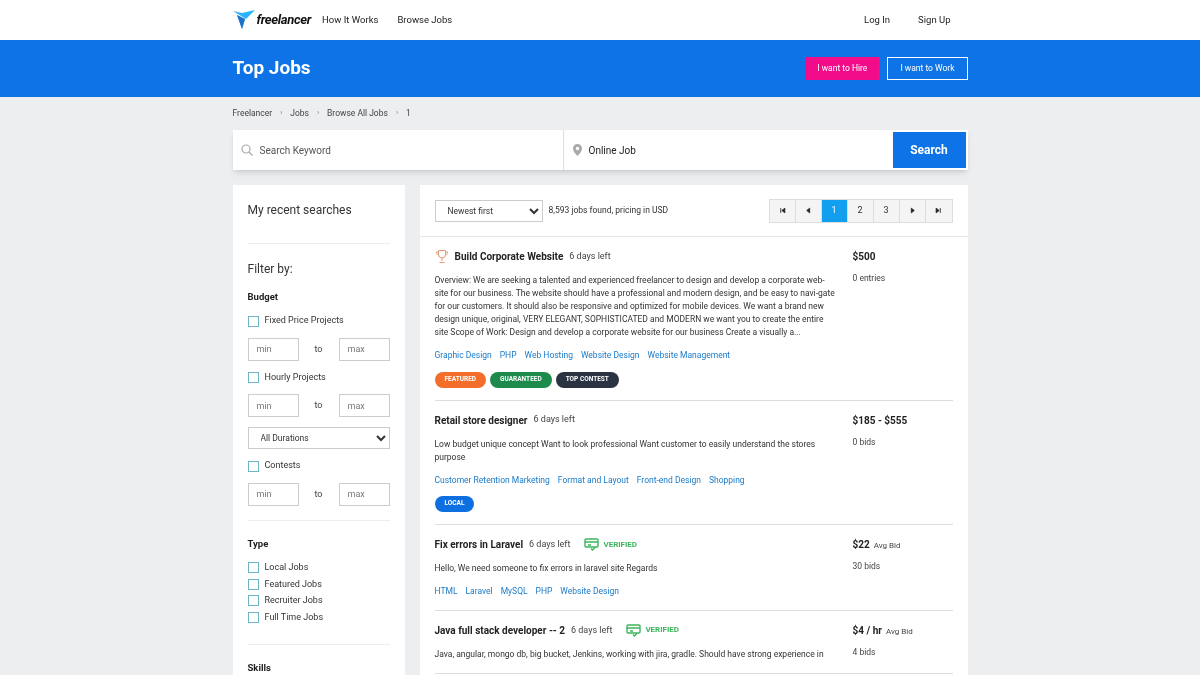 The height and width of the screenshot is (675, 1200). What do you see at coordinates (408, 113) in the screenshot?
I see `breadcrumb-link: 1` at bounding box center [408, 113].